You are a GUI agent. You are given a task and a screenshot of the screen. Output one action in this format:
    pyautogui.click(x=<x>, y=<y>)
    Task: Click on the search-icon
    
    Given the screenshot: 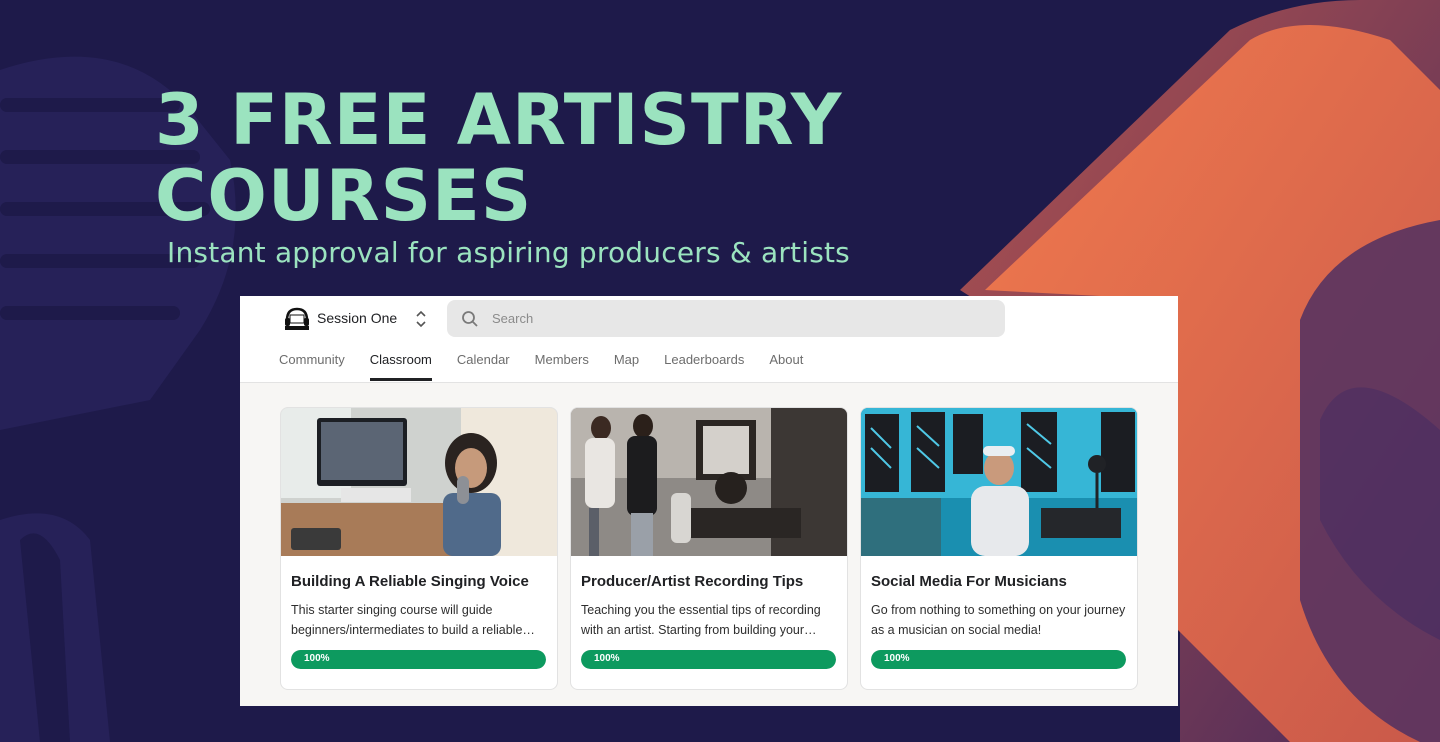 What is the action you would take?
    pyautogui.click(x=470, y=319)
    